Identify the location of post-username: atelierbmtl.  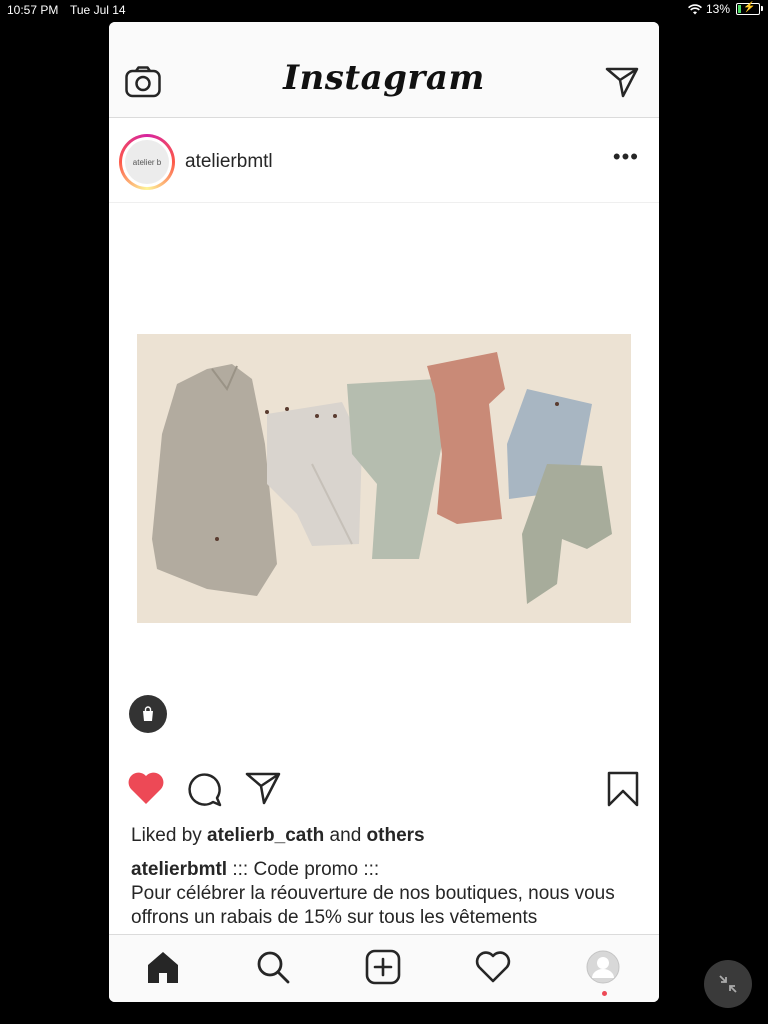
(229, 162).